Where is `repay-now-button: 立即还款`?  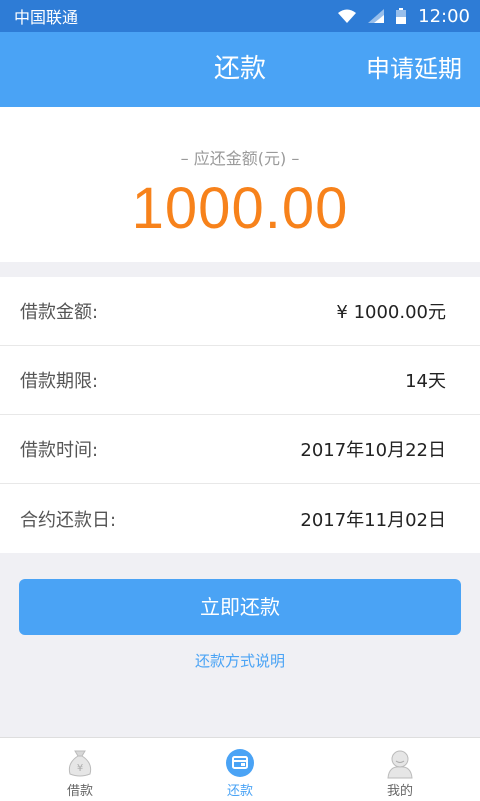 repay-now-button: 立即还款 is located at coordinates (240, 607).